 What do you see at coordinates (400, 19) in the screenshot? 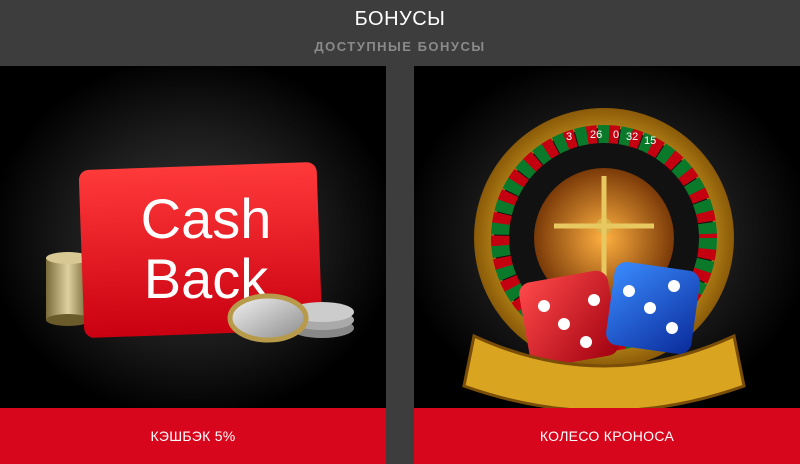
I see `page-title: БОНУСЫ` at bounding box center [400, 19].